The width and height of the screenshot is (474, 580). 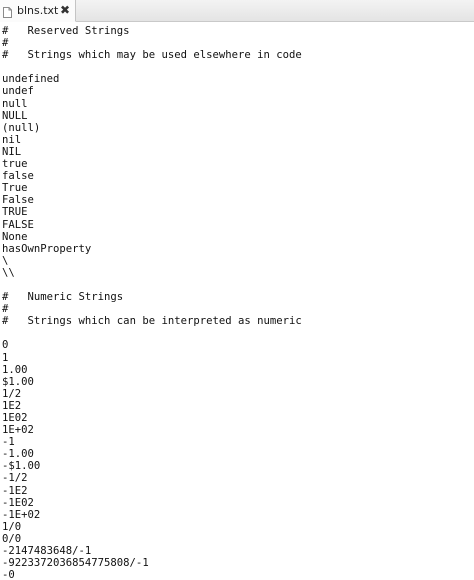 I want to click on text-line: false, so click(x=18, y=176).